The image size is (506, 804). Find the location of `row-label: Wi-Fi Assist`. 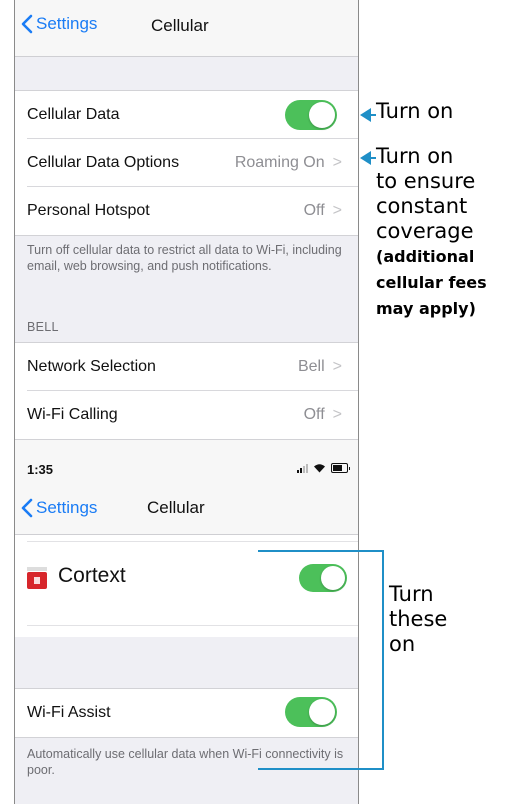

row-label: Wi-Fi Assist is located at coordinates (69, 712).